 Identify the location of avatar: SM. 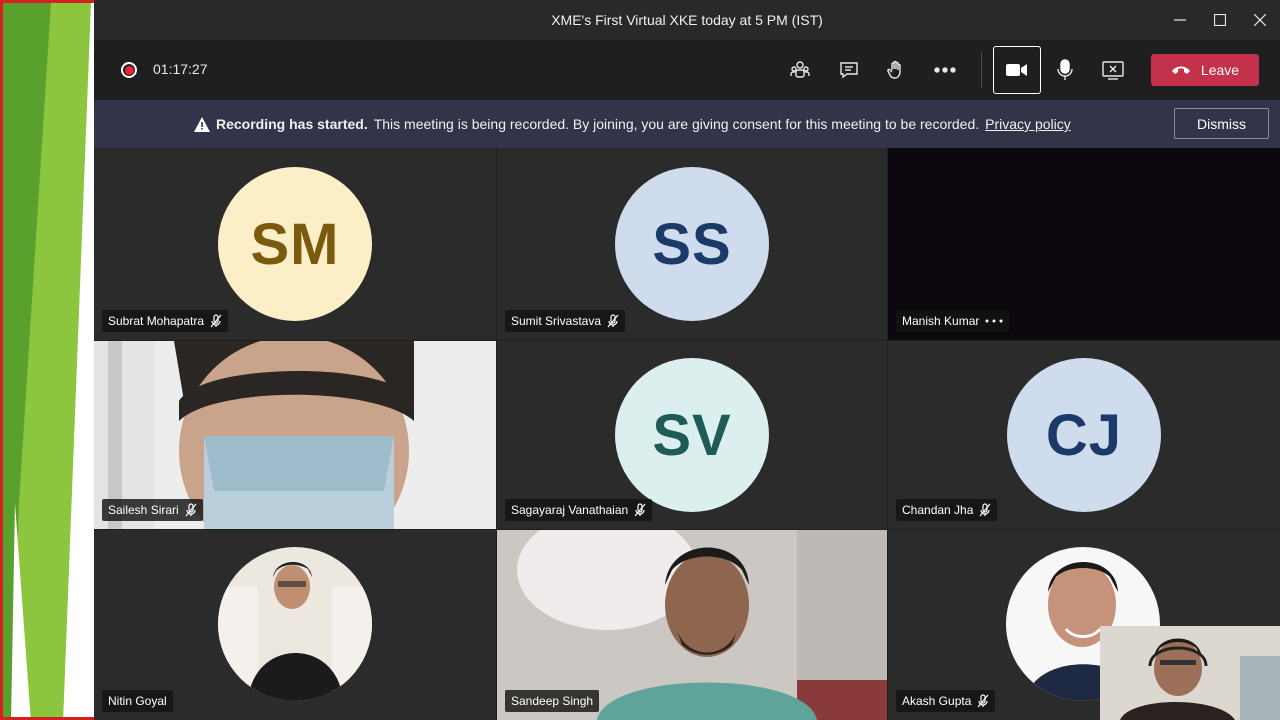
(295, 244).